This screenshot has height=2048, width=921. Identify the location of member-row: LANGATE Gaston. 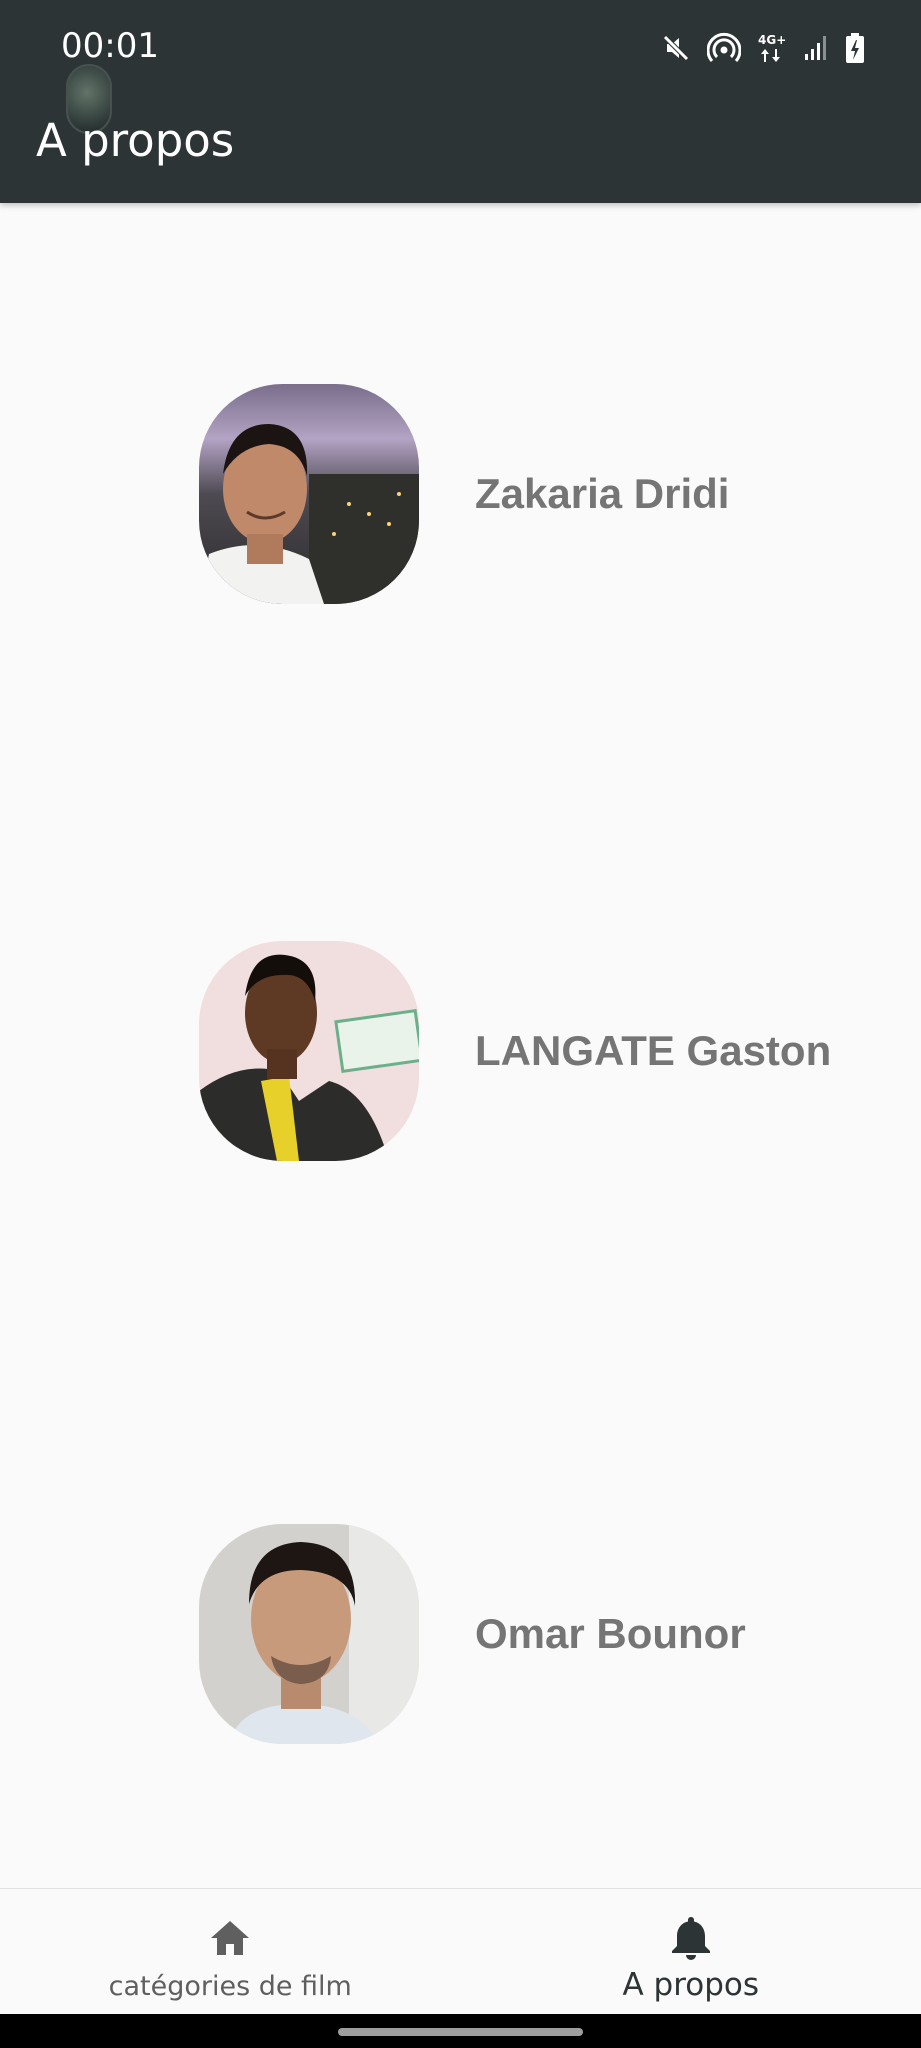
(549, 1051).